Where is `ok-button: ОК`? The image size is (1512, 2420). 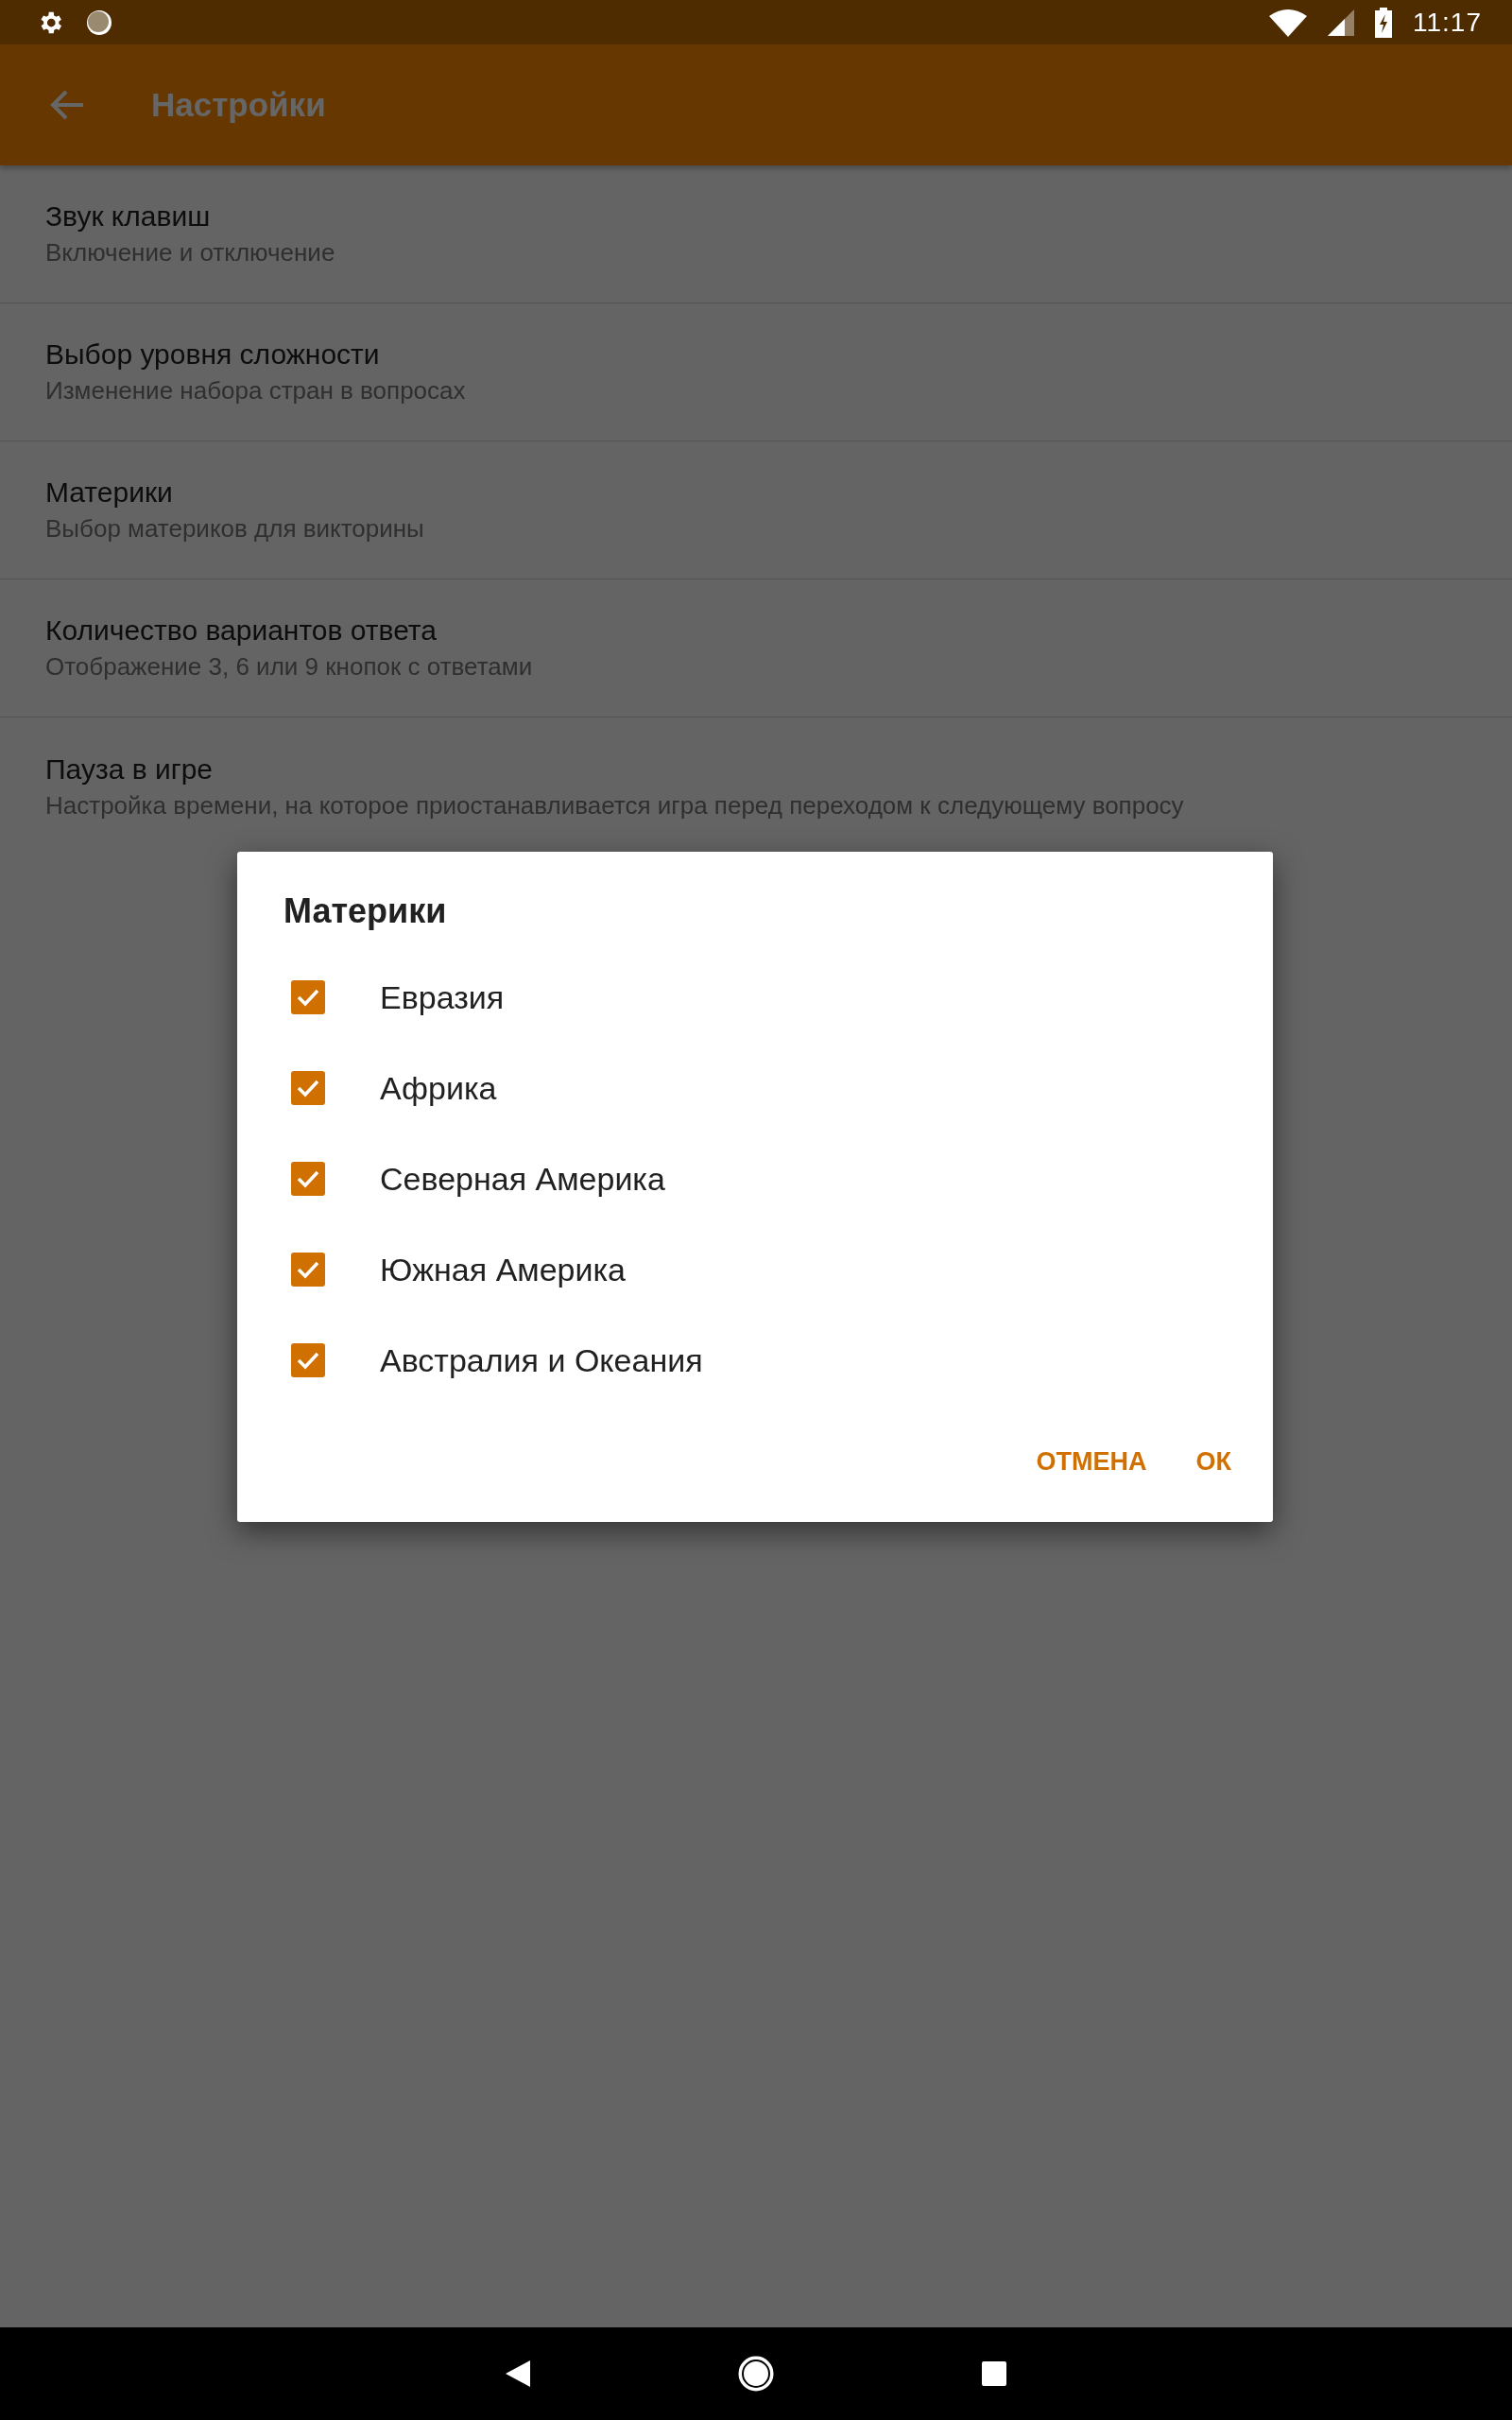 ok-button: ОК is located at coordinates (1213, 1462).